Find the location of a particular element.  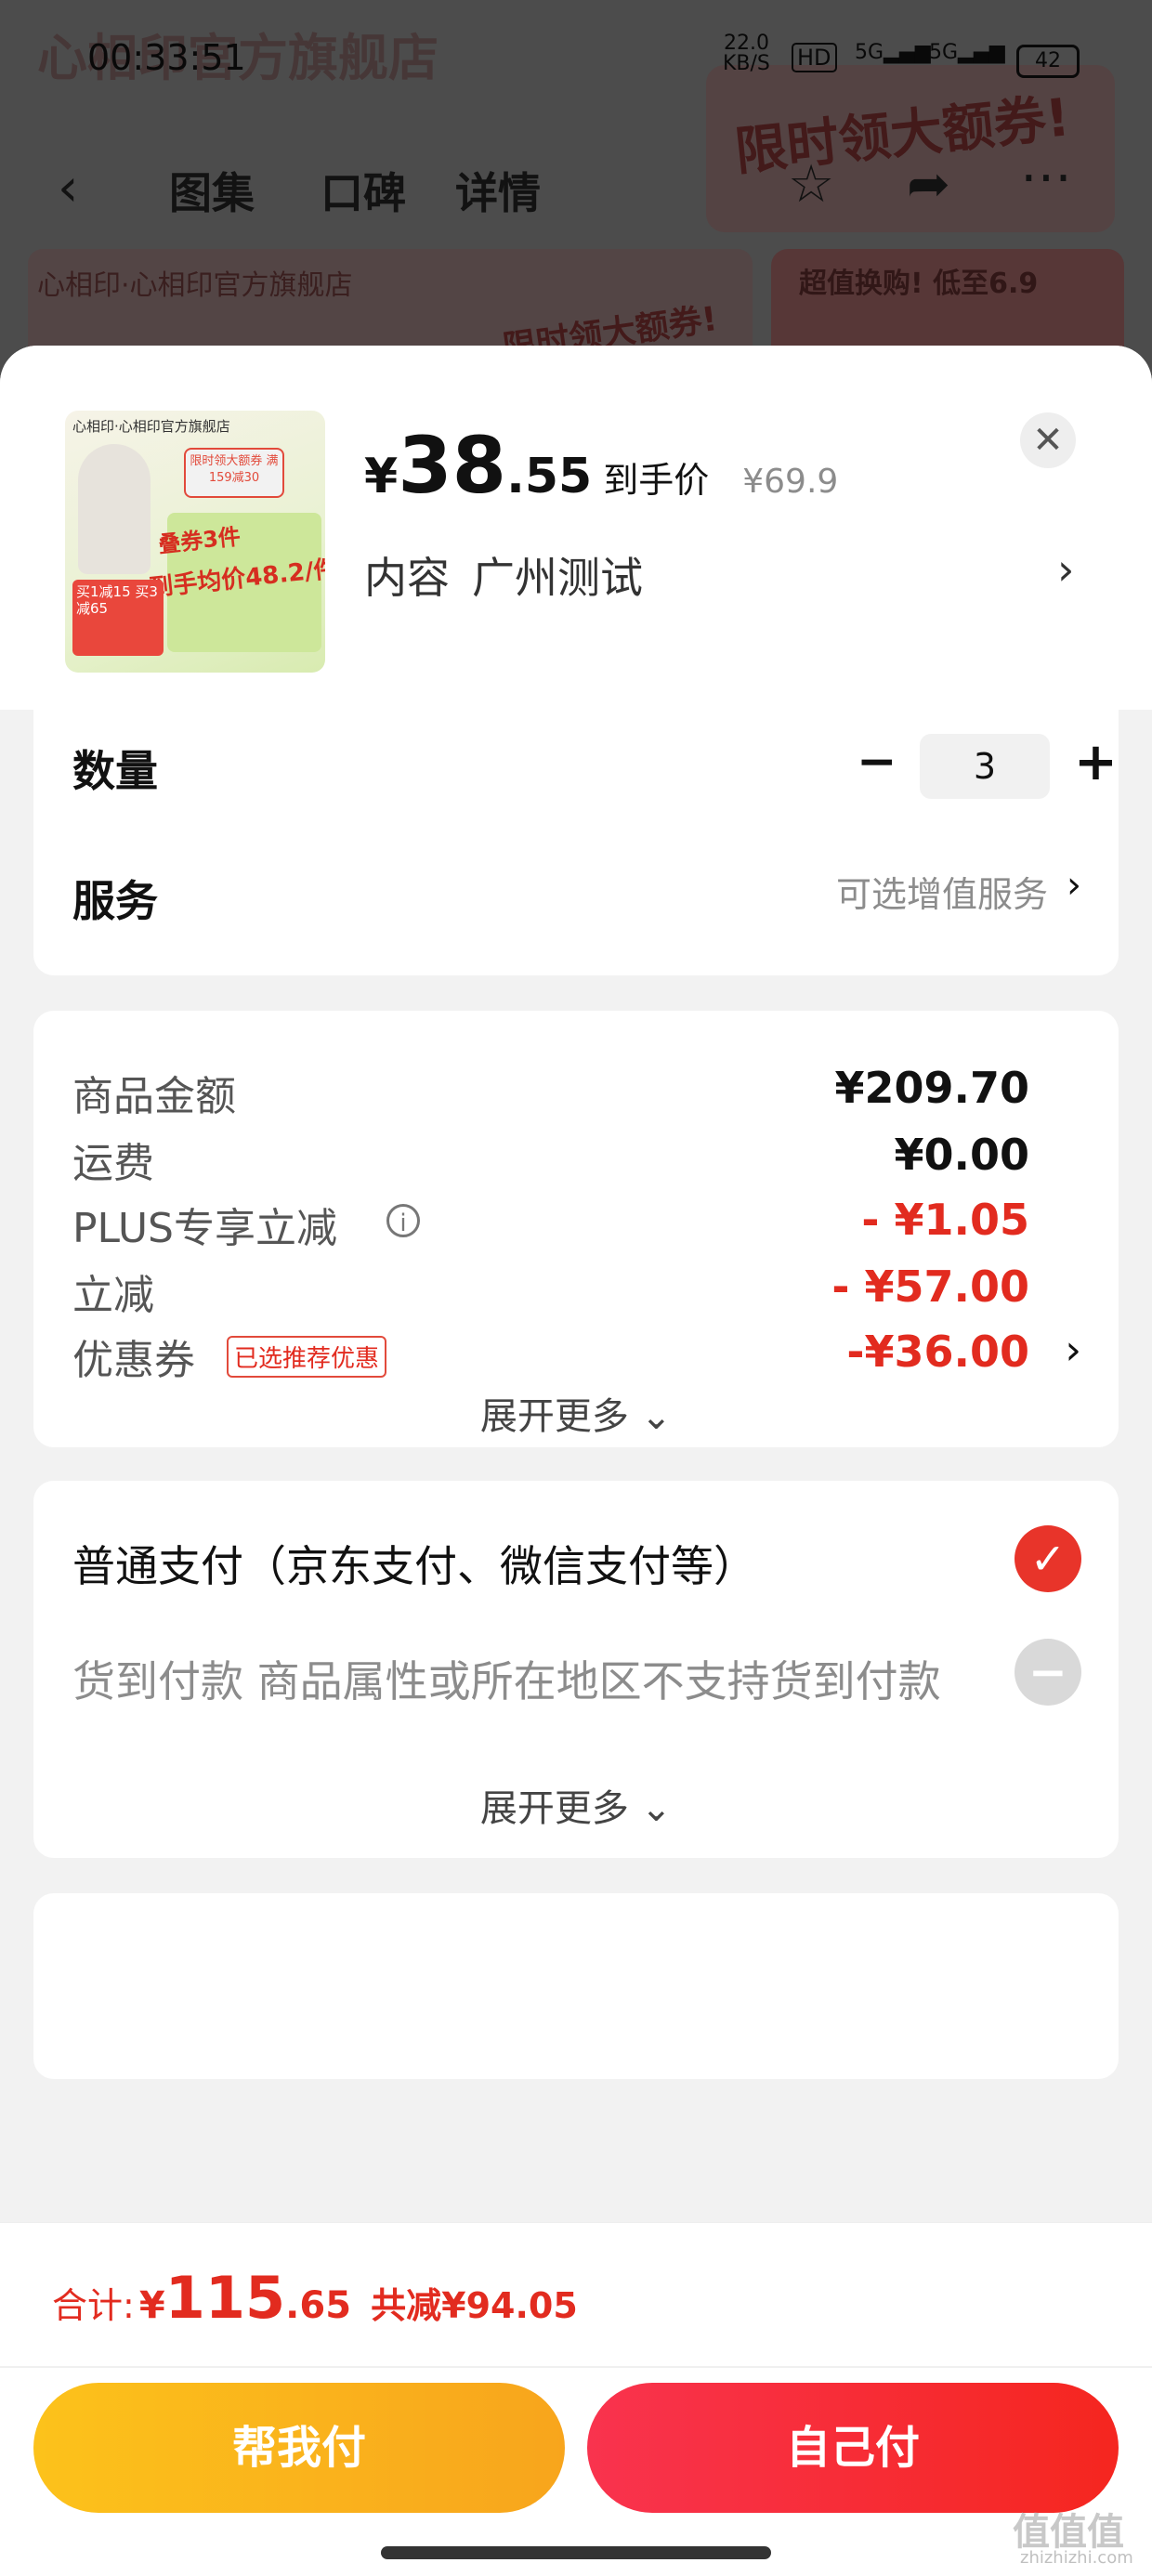

footer-divider is located at coordinates (576, 2367).